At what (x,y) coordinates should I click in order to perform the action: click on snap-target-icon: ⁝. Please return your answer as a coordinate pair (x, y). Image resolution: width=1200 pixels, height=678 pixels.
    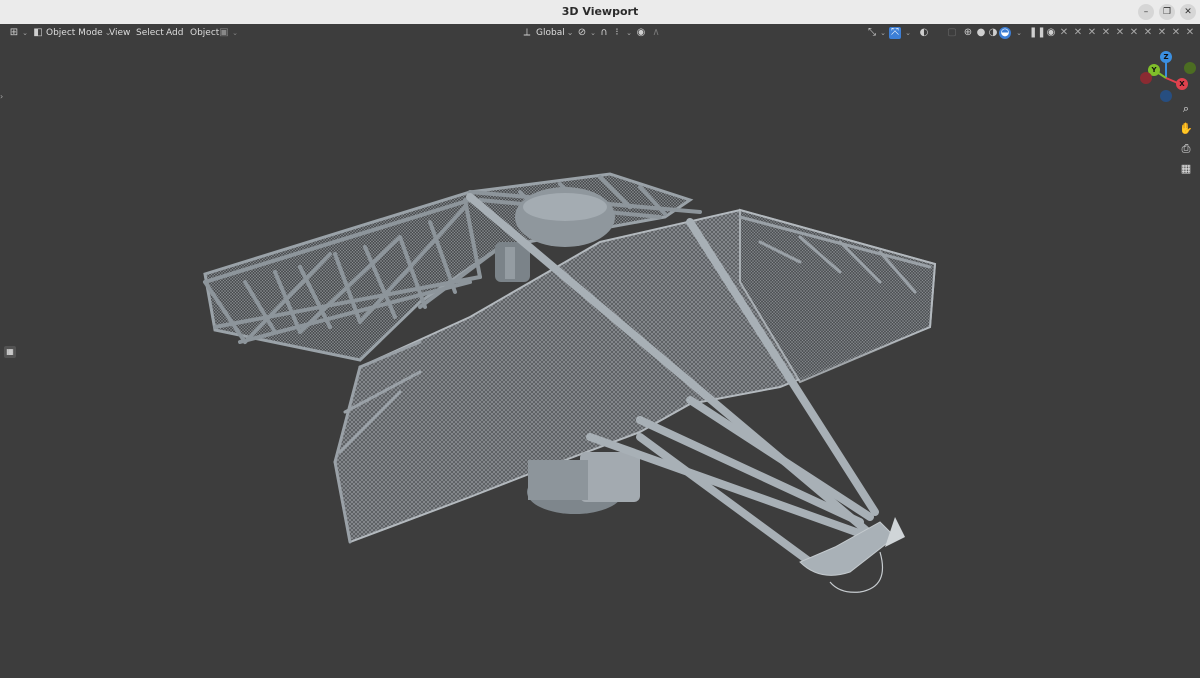
    Looking at the image, I should click on (617, 33).